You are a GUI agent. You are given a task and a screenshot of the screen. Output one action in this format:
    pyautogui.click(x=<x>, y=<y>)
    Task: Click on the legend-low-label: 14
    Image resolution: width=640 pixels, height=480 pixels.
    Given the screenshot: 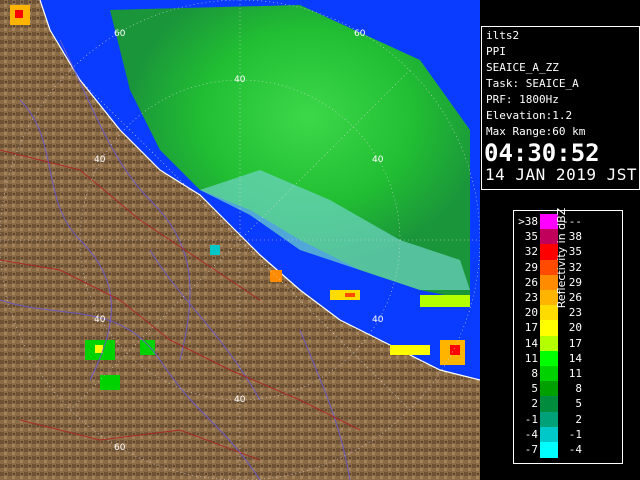 What is the action you would take?
    pyautogui.click(x=531, y=343)
    